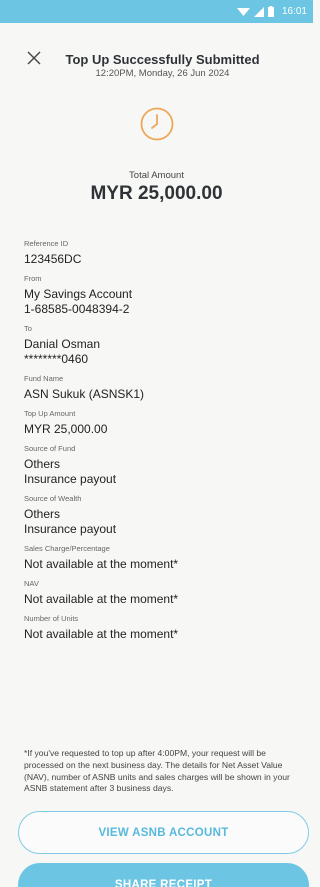 This screenshot has height=887, width=320. What do you see at coordinates (163, 832) in the screenshot?
I see `view-asnb-account-button: VIEW ASNB ACCOUNT` at bounding box center [163, 832].